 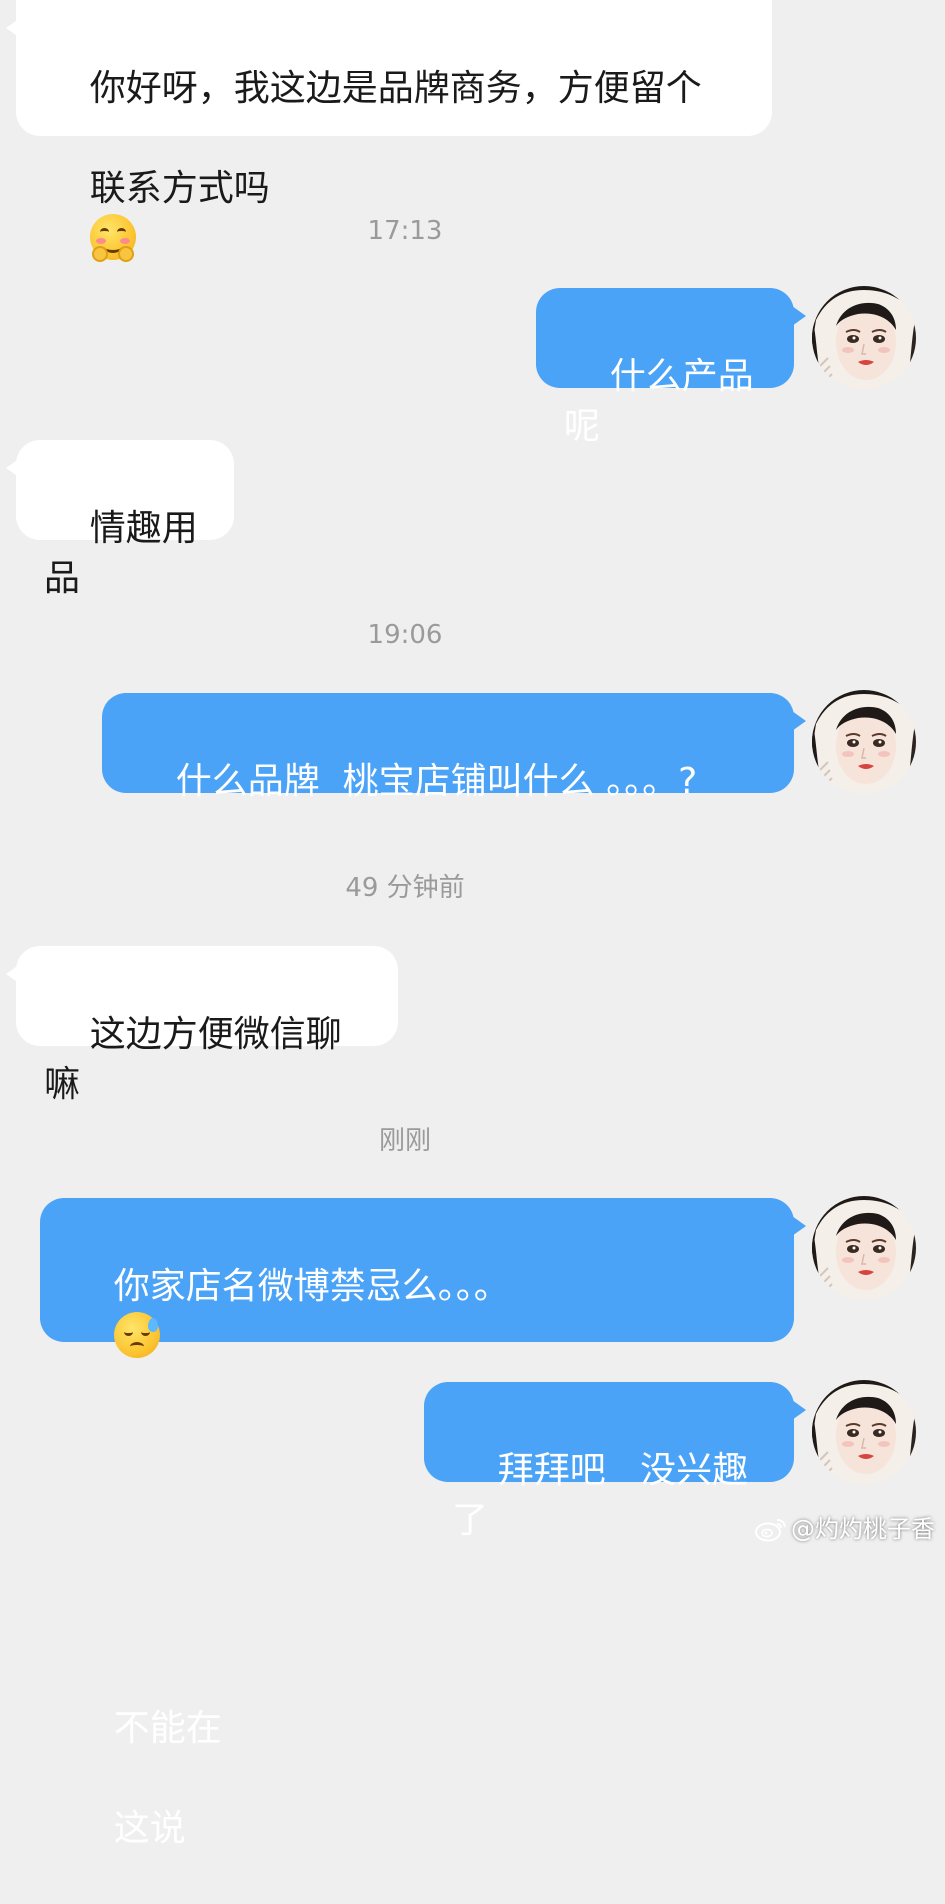 I want to click on message-text: 拜拜吧 没兴趣了, so click(x=600, y=1495).